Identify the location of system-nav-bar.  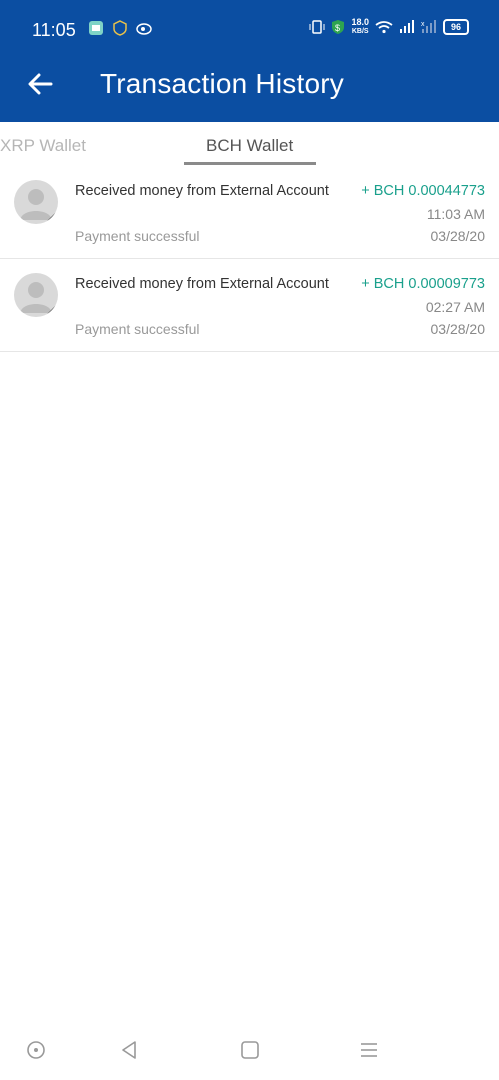
(249, 1052).